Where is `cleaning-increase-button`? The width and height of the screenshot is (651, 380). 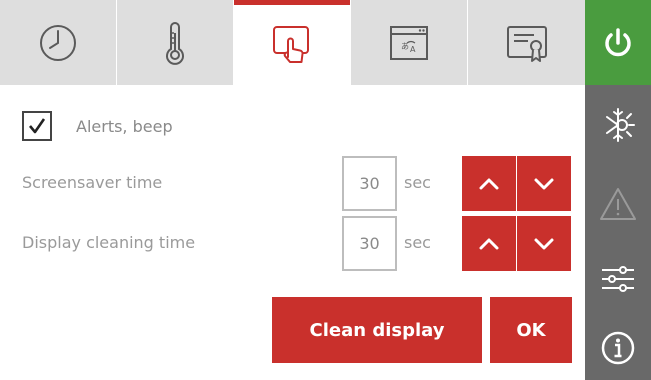 cleaning-increase-button is located at coordinates (489, 243).